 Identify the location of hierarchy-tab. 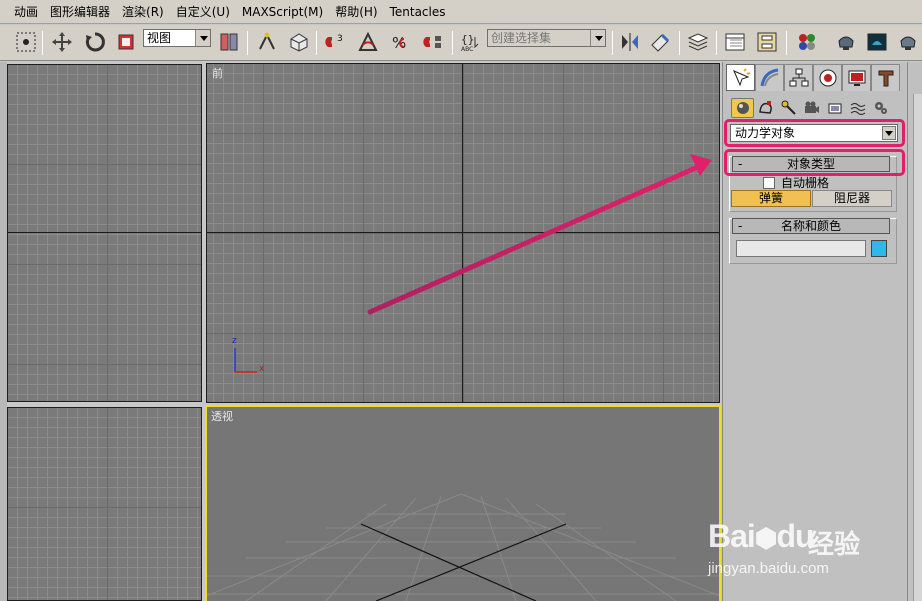
(798, 77).